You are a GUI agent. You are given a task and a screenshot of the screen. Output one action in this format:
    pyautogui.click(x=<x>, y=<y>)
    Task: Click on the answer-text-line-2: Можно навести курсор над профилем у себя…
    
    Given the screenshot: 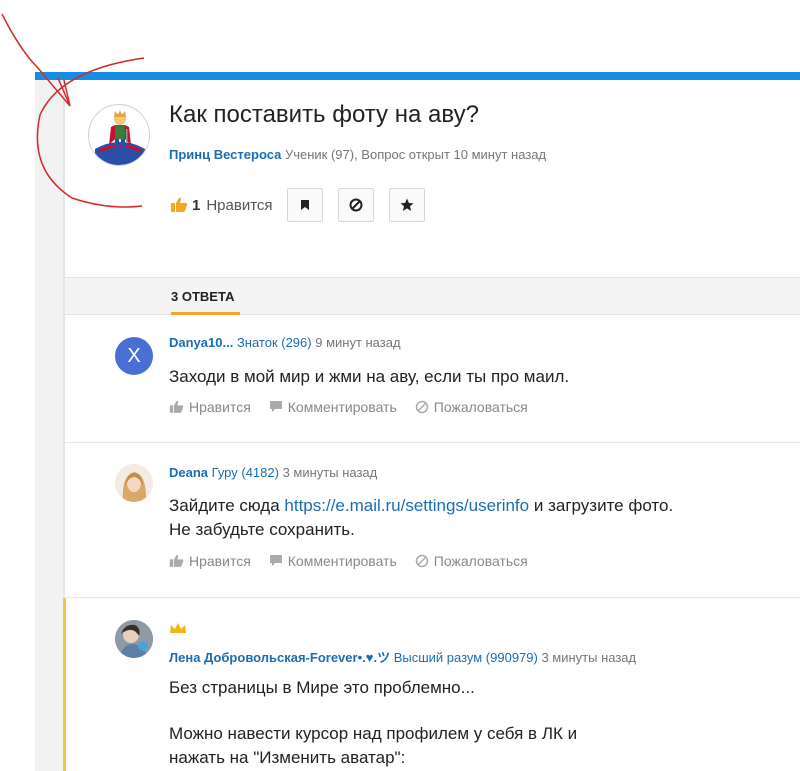 What is the action you would take?
    pyautogui.click(x=373, y=733)
    